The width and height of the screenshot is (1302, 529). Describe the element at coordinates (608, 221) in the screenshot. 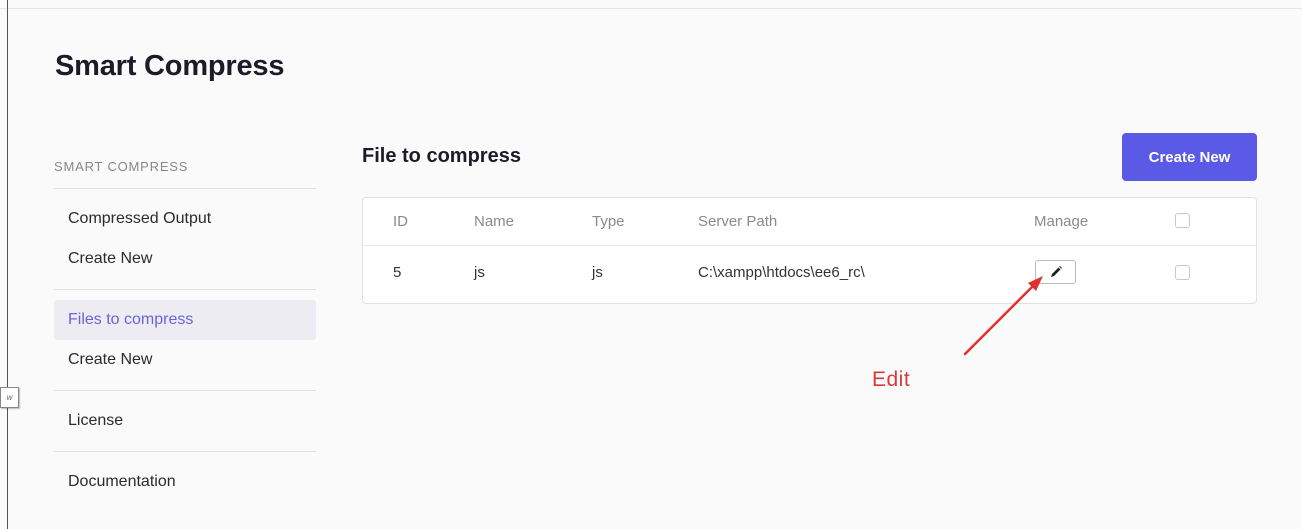

I see `column-header-type: Type` at that location.